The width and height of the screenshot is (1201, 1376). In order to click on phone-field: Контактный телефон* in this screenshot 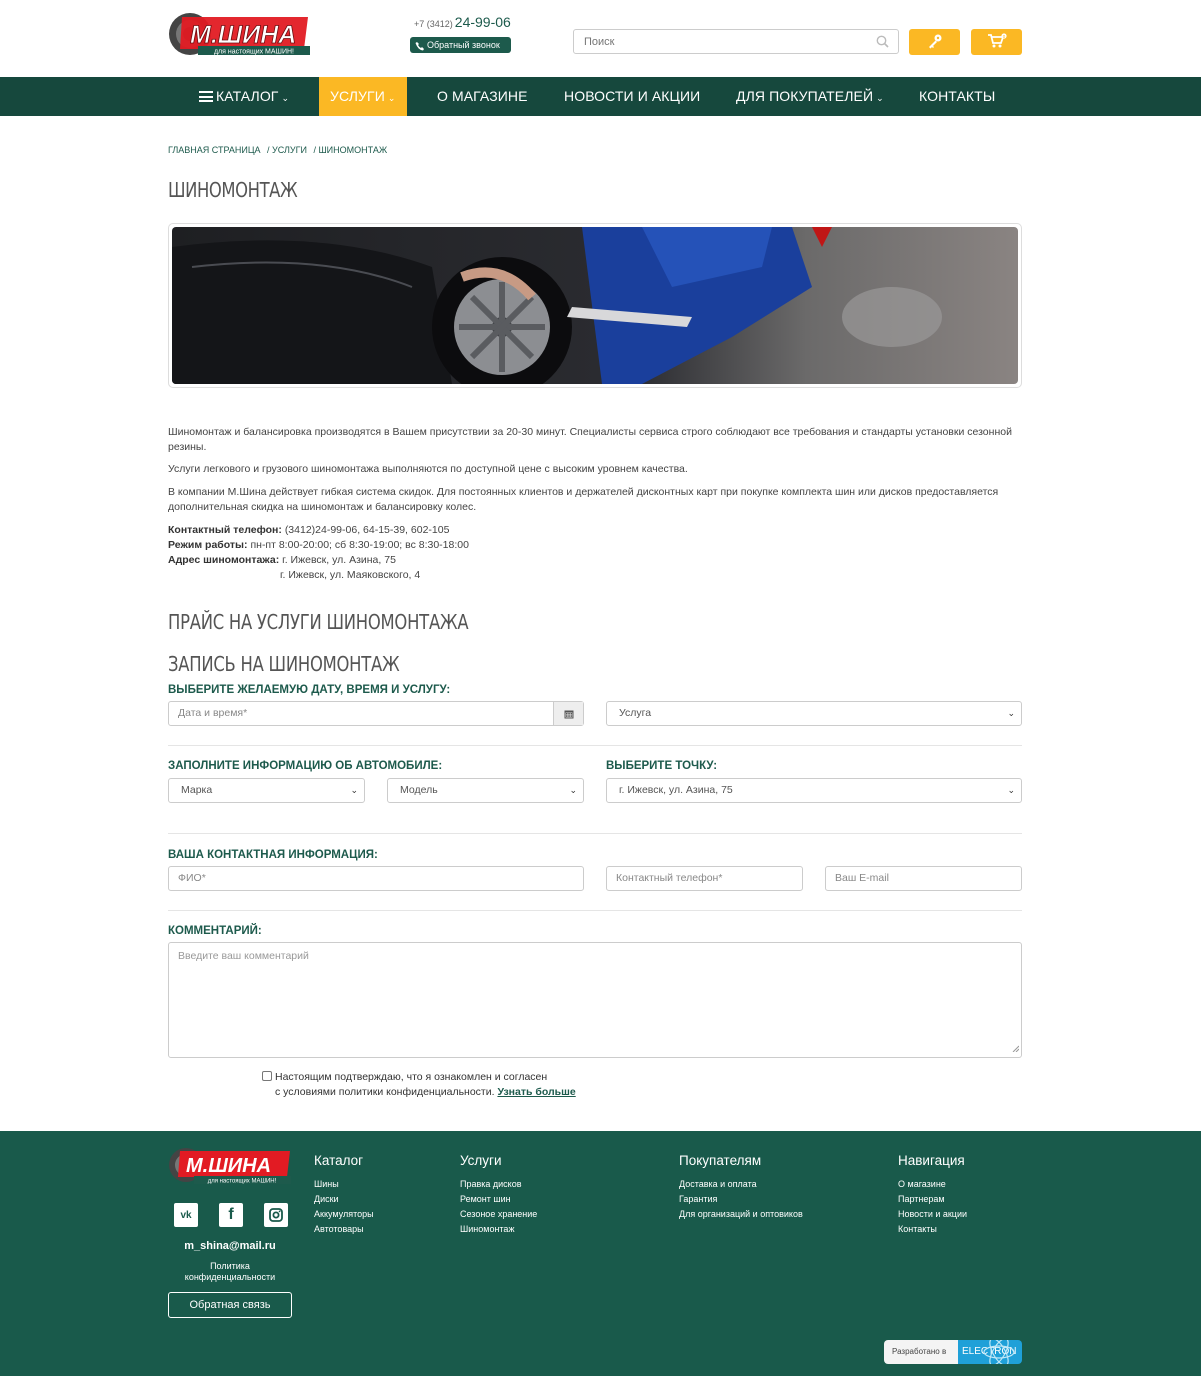, I will do `click(704, 878)`.